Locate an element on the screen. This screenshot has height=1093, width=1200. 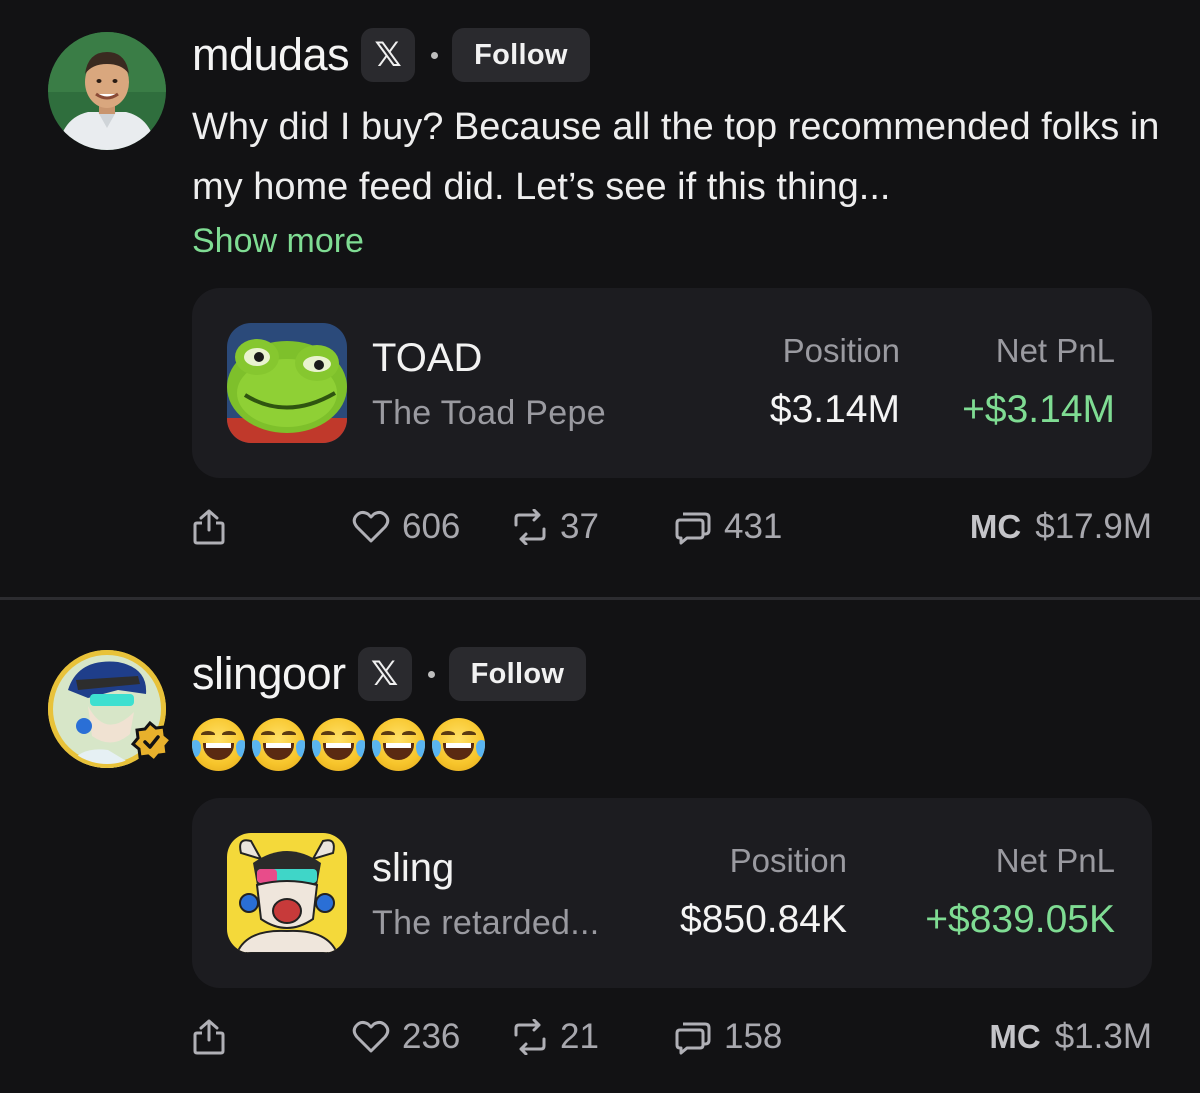
comment-count: 158 is located at coordinates (753, 1036).